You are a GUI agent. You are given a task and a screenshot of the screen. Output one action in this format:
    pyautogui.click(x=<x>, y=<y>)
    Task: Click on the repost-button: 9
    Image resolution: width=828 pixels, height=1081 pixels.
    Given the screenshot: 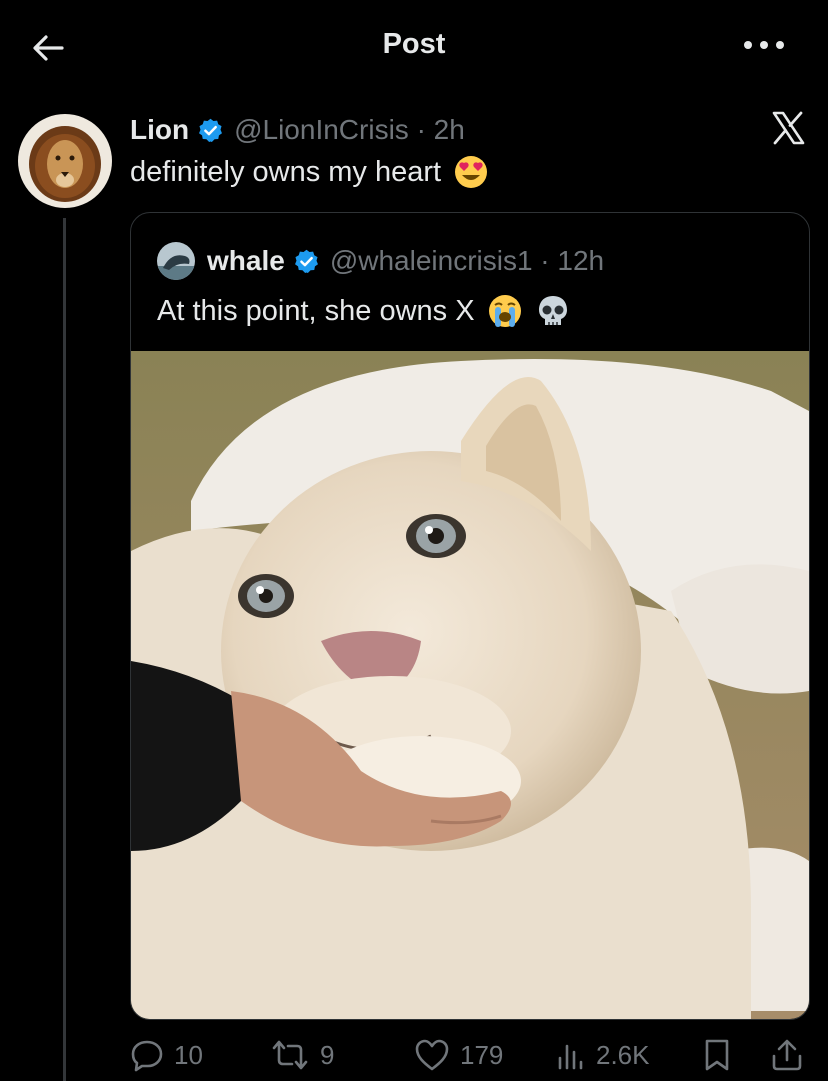 What is the action you would take?
    pyautogui.click(x=302, y=1055)
    